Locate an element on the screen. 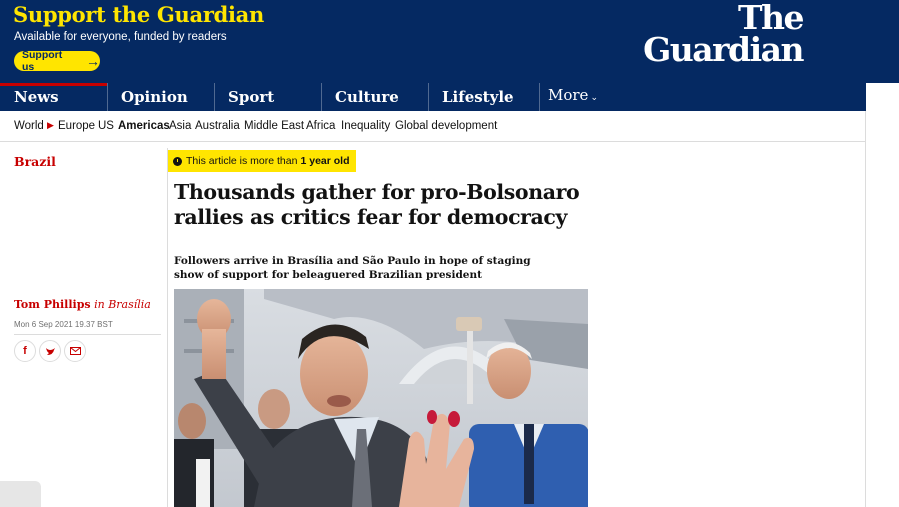  nav-item-sport: Sport is located at coordinates (267, 97).